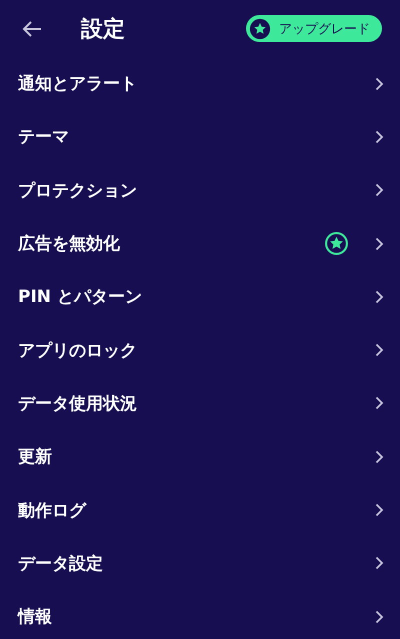 The height and width of the screenshot is (639, 400). What do you see at coordinates (200, 190) in the screenshot?
I see `settings-item: プロテクション` at bounding box center [200, 190].